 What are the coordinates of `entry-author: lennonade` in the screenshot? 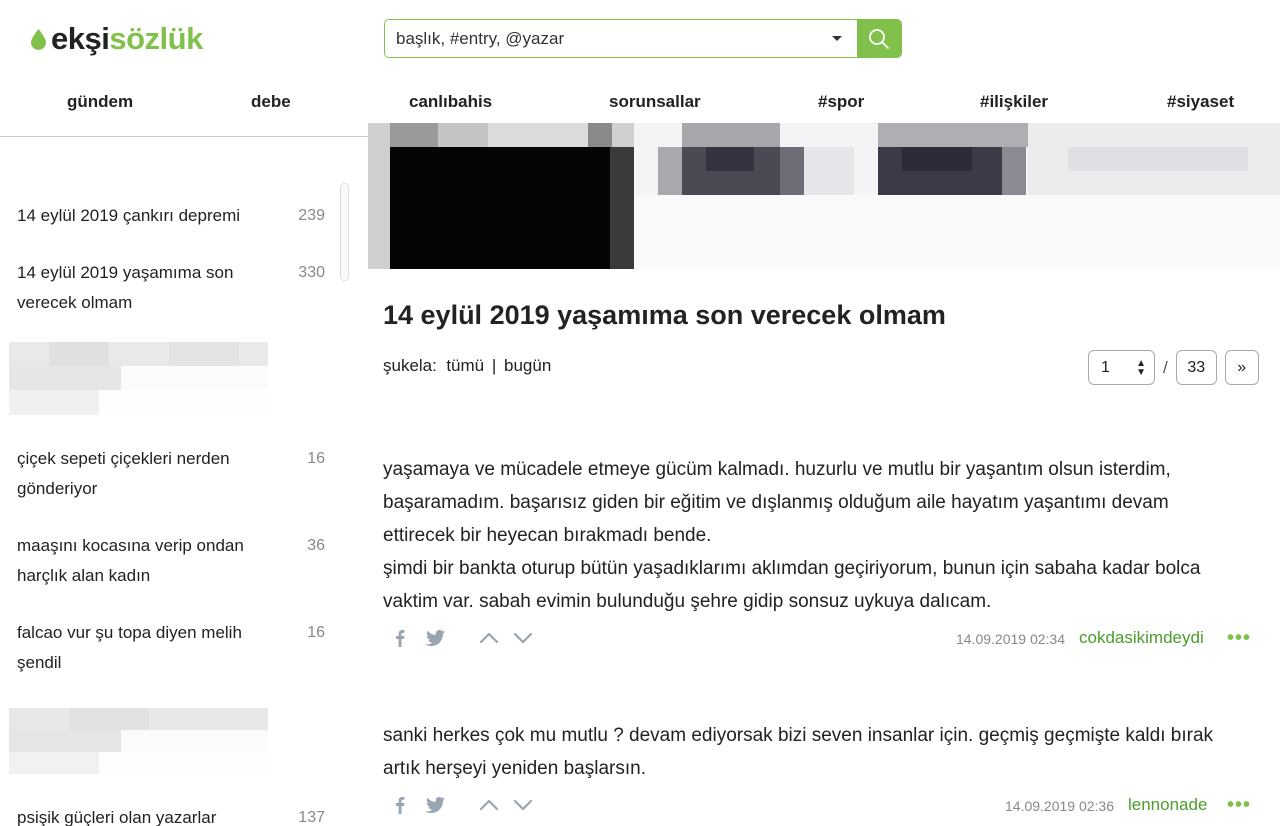 It's located at (1167, 805).